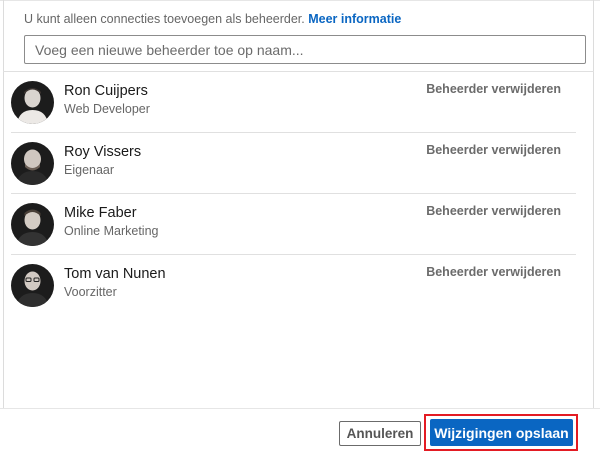  I want to click on admin-role: Online Marketing, so click(111, 231).